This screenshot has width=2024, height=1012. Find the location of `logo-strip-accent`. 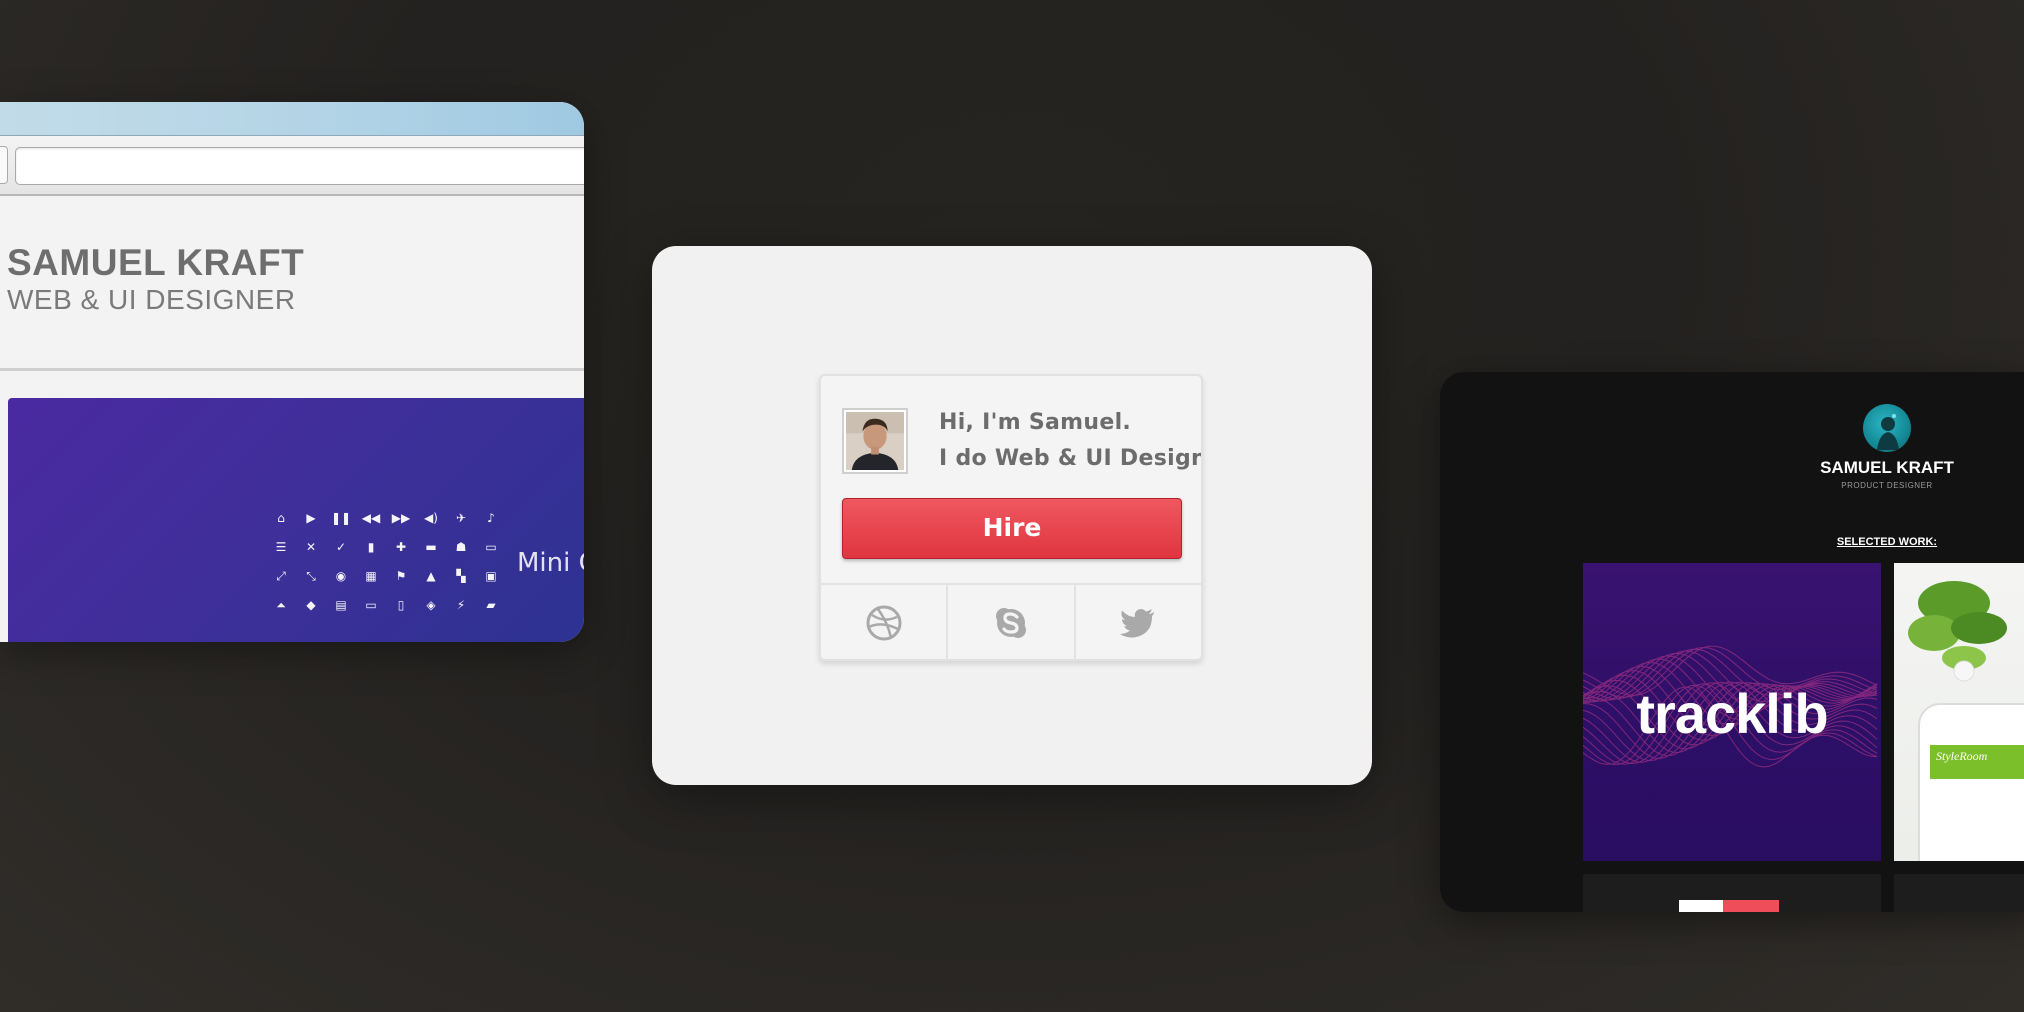

logo-strip-accent is located at coordinates (1751, 906).